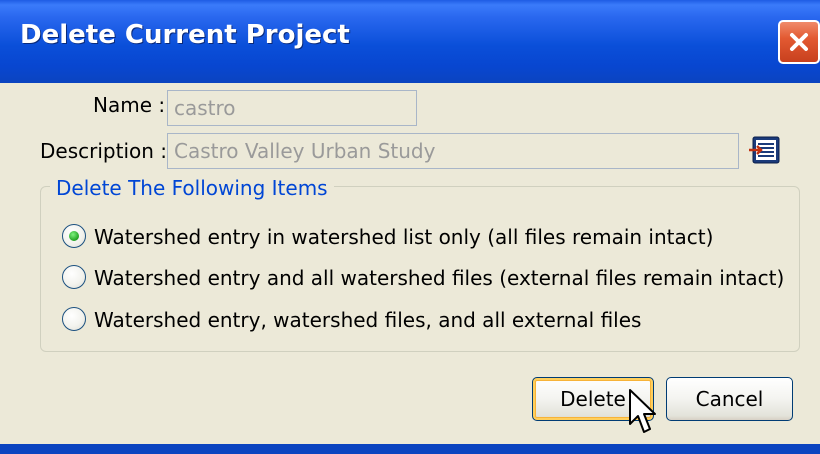 This screenshot has height=454, width=820. Describe the element at coordinates (185, 35) in the screenshot. I see `dialog-title: Delete Current Project` at that location.